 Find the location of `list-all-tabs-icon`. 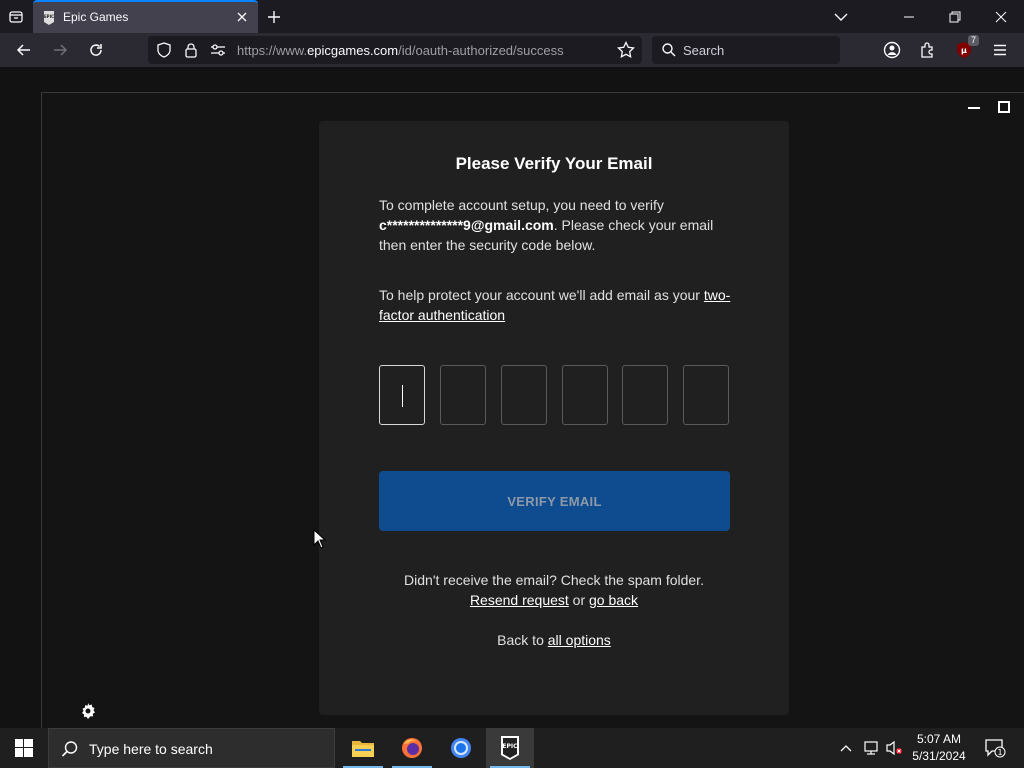

list-all-tabs-icon is located at coordinates (841, 17).